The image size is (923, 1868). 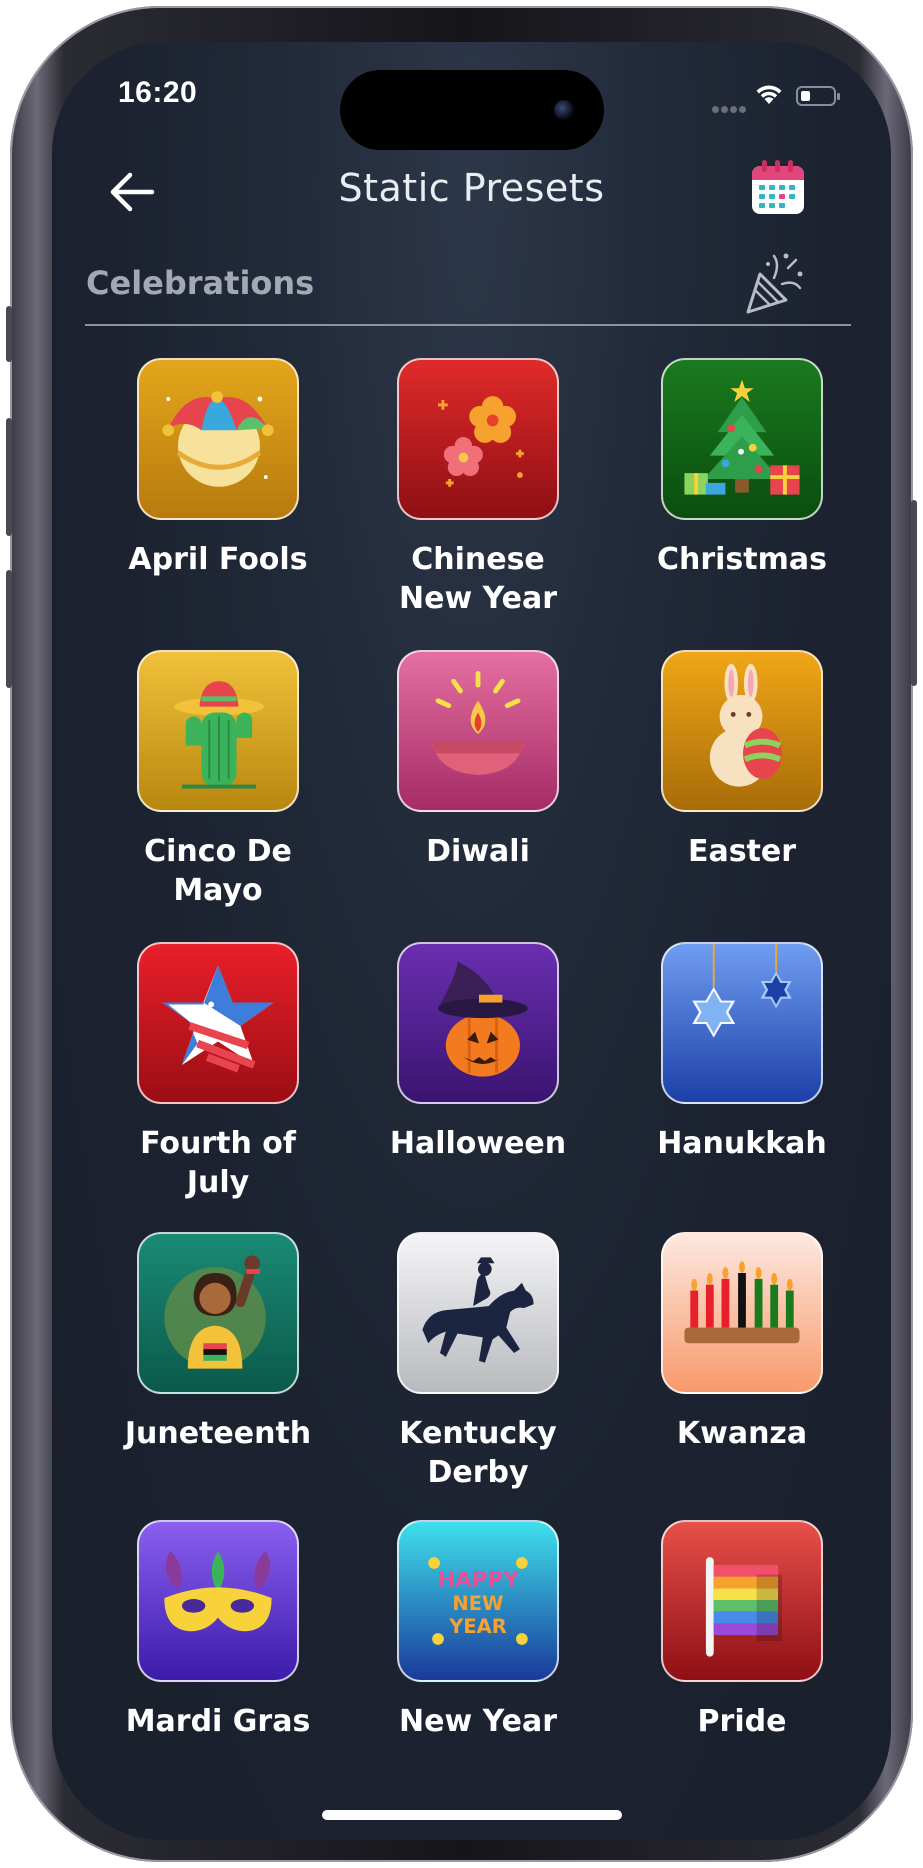 I want to click on cellular-signal-icon, so click(x=732, y=105).